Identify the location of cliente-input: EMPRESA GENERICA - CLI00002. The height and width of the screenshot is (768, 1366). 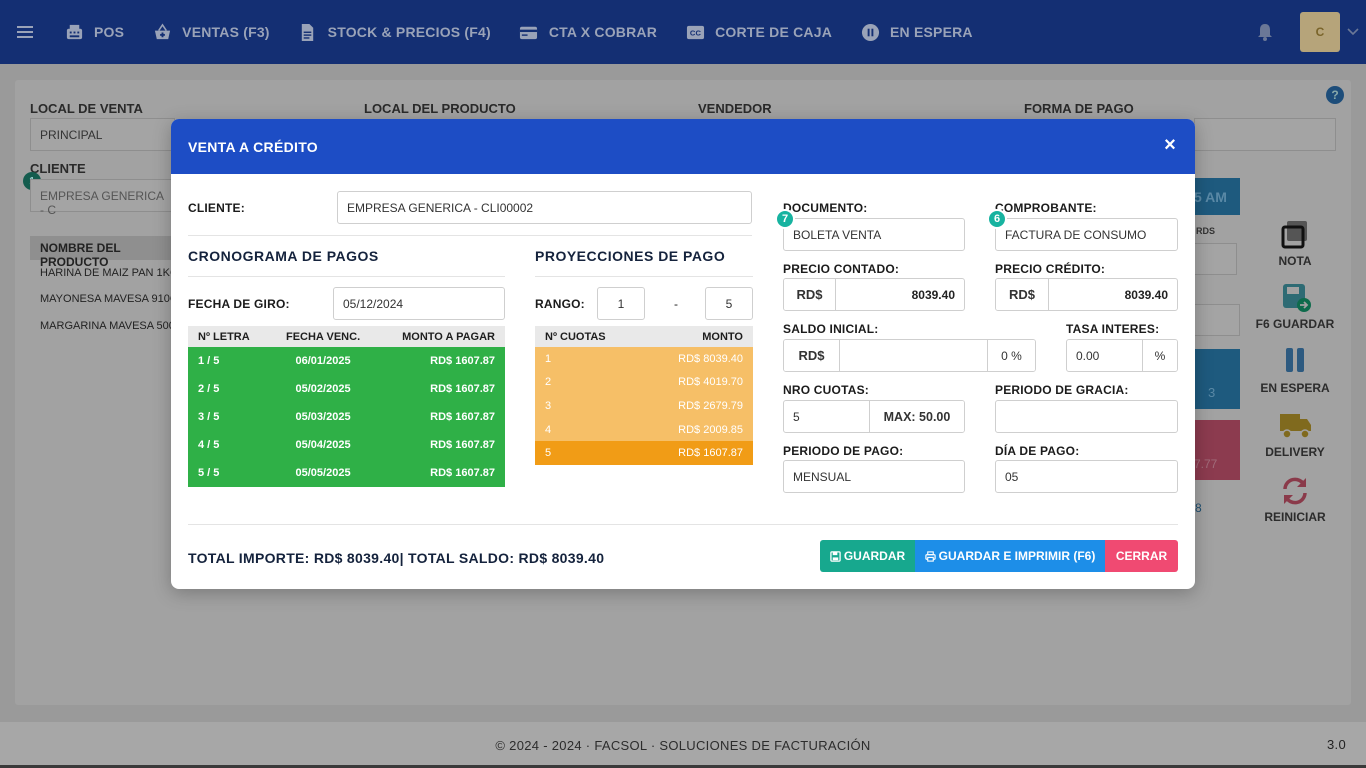
(544, 207).